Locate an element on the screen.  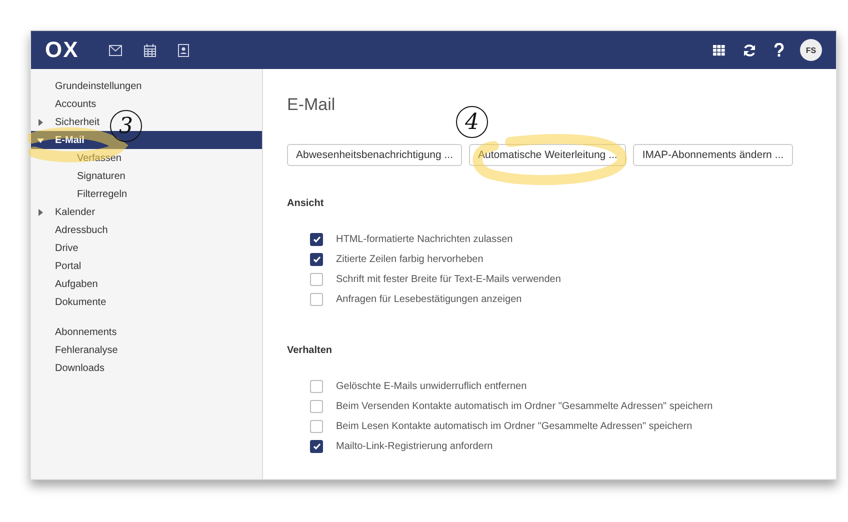
sidebar-item: Grundeinstellungen is located at coordinates (88, 86).